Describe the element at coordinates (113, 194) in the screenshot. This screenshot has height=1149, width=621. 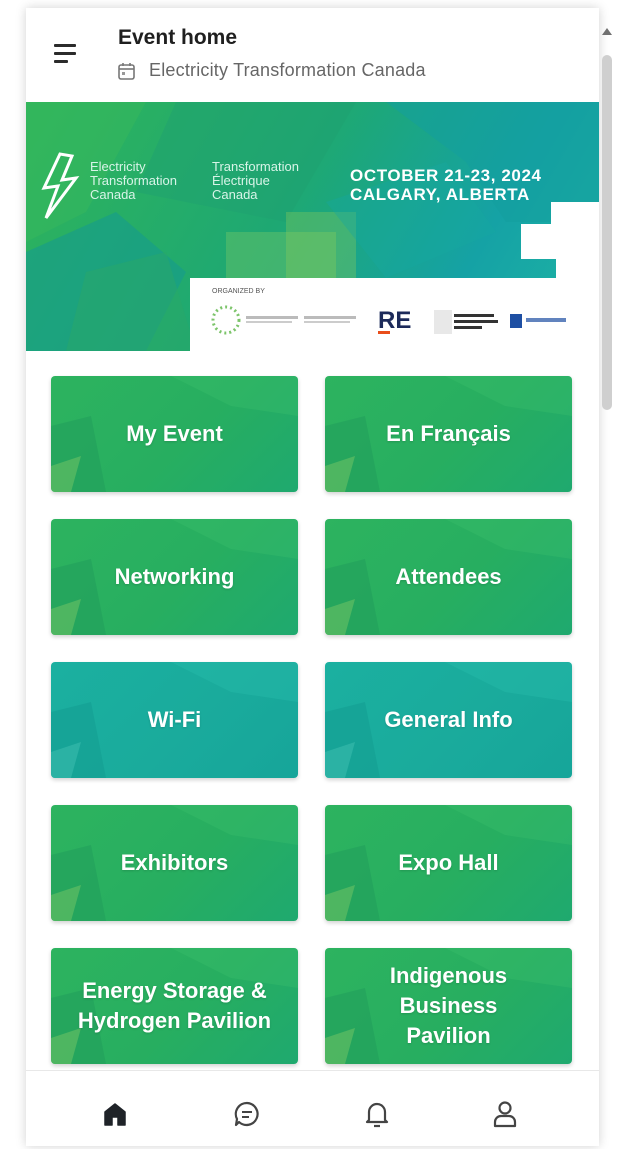
I see `banner-en-line-3: Canada` at that location.